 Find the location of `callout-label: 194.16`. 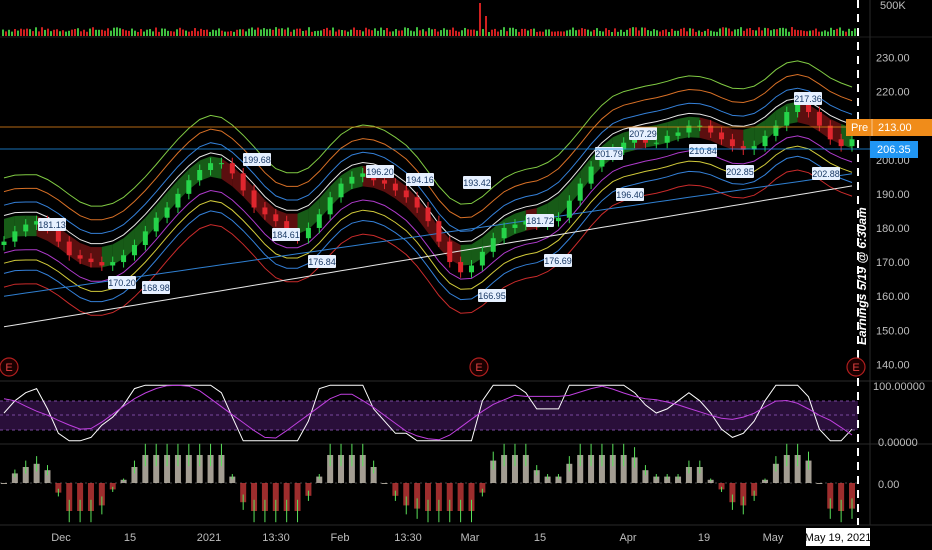

callout-label: 194.16 is located at coordinates (420, 180).